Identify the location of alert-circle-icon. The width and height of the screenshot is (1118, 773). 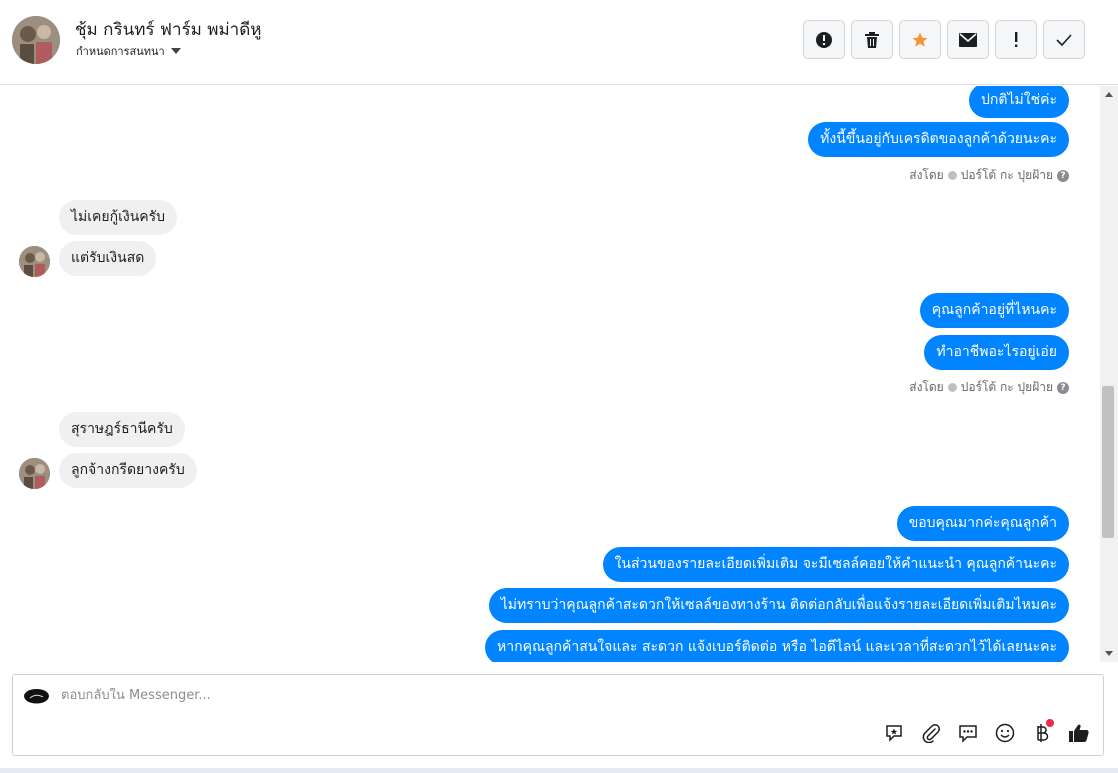
(824, 39).